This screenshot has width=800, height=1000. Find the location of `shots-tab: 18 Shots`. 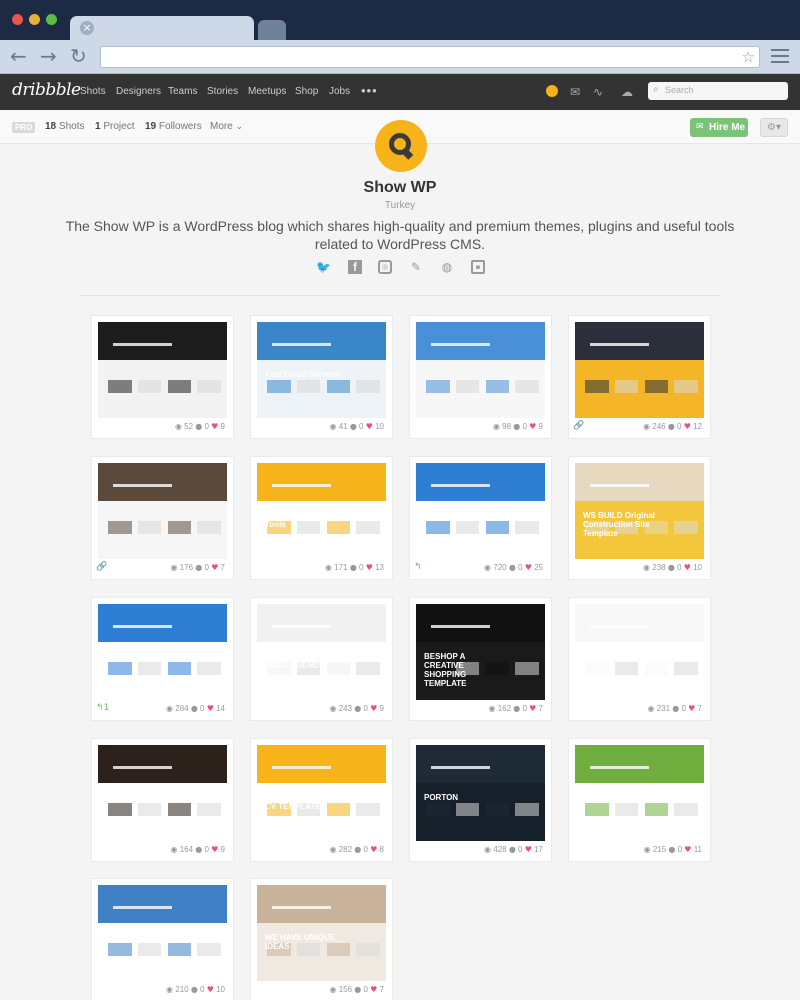

shots-tab: 18 Shots is located at coordinates (64, 126).